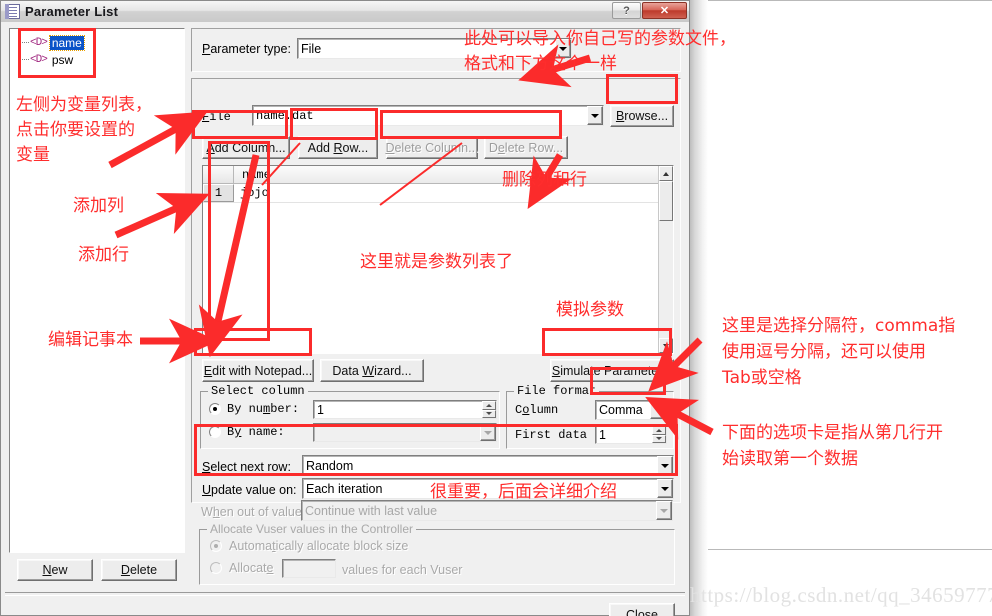 The width and height of the screenshot is (992, 616). What do you see at coordinates (246, 49) in the screenshot?
I see `parameter-type-label: Parameter type:` at bounding box center [246, 49].